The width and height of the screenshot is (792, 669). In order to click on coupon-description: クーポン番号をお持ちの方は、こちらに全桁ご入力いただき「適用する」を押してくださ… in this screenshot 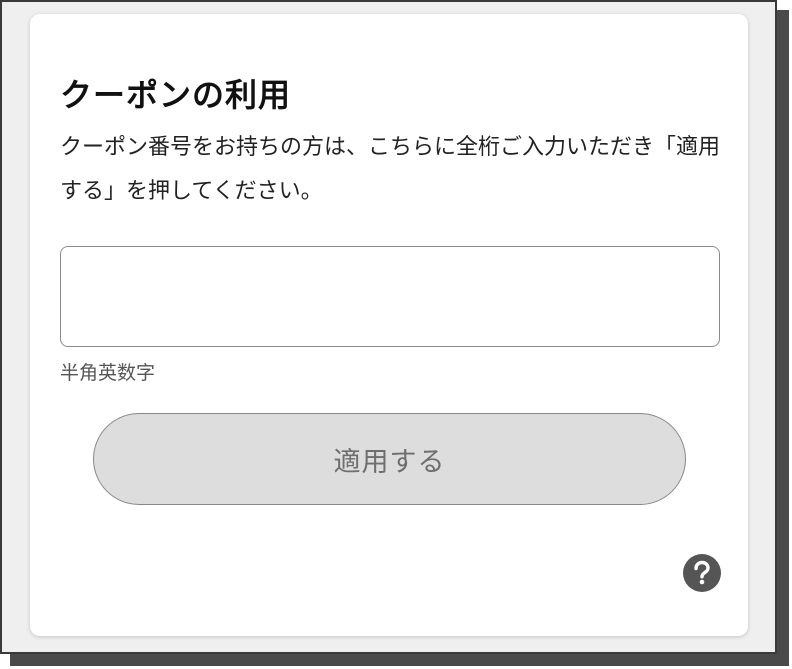, I will do `click(390, 169)`.